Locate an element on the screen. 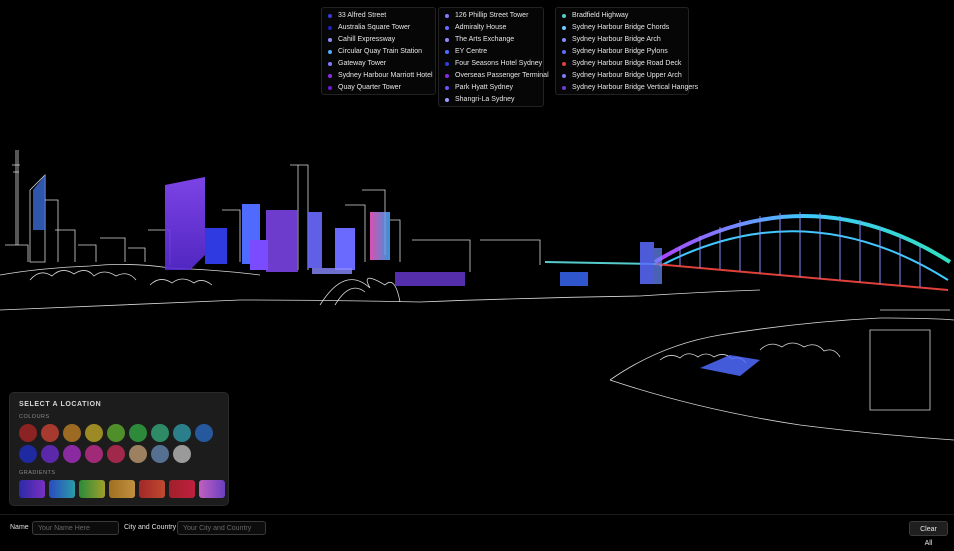 The height and width of the screenshot is (551, 954). legend-item: Gateway Tower is located at coordinates (378, 64).